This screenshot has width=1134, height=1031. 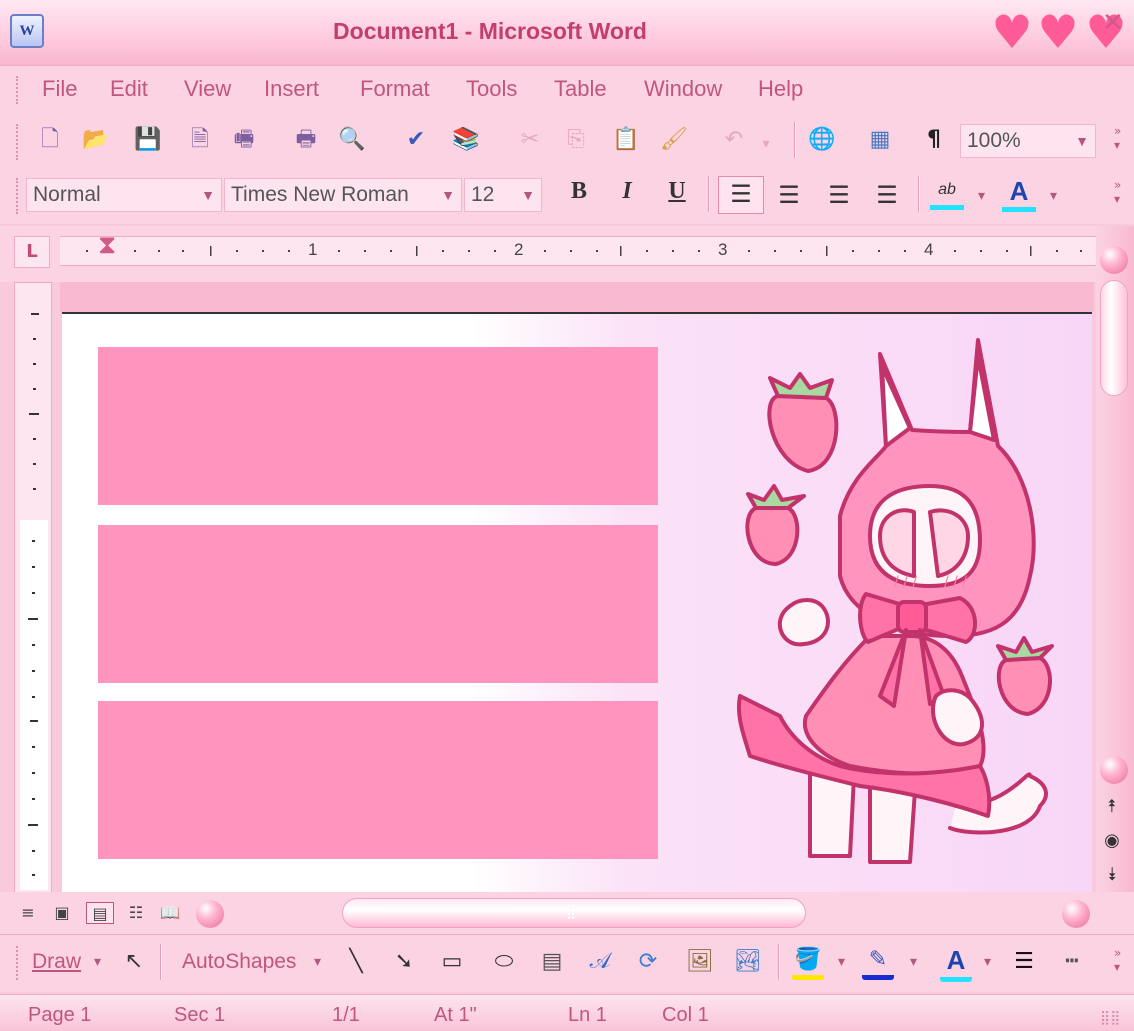 I want to click on clip-art-icon: 🖼, so click(x=700, y=962).